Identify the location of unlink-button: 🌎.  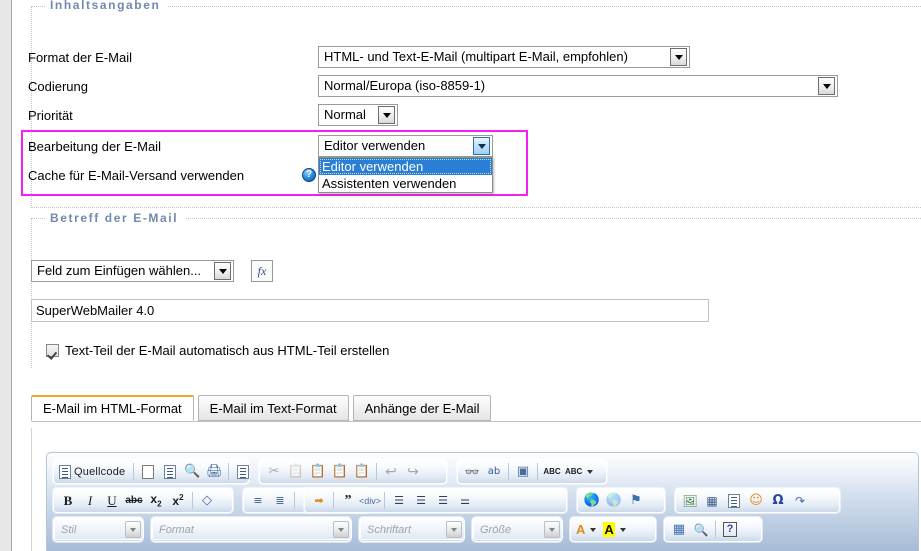
(614, 500).